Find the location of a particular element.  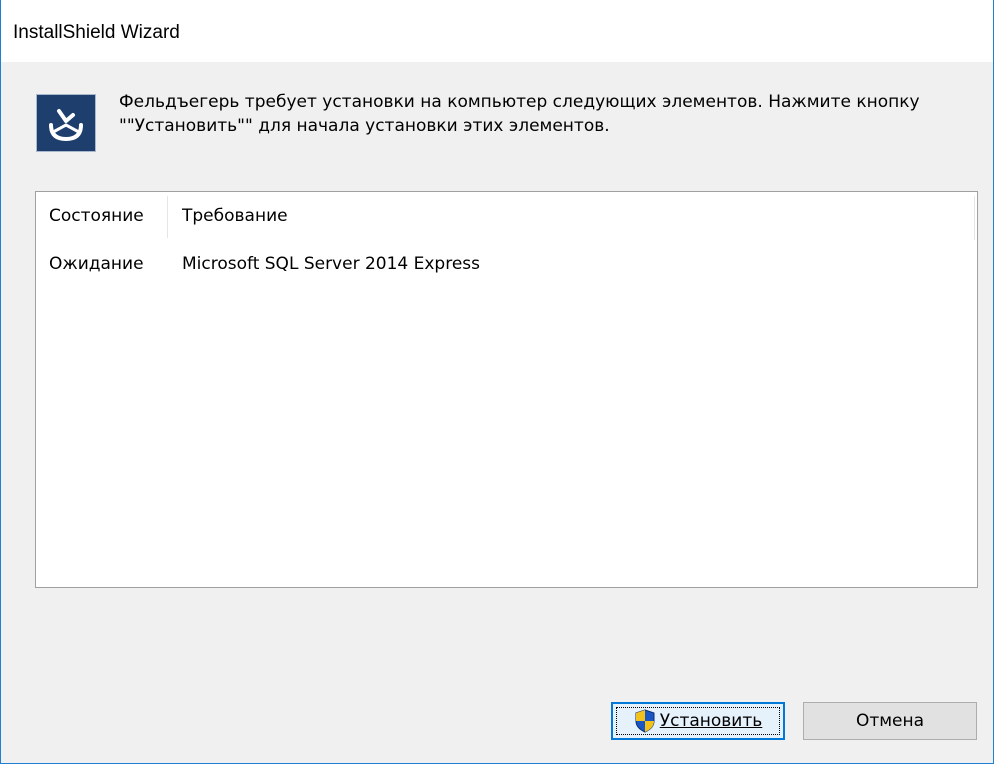

cancel-button: Отмена is located at coordinates (890, 721).